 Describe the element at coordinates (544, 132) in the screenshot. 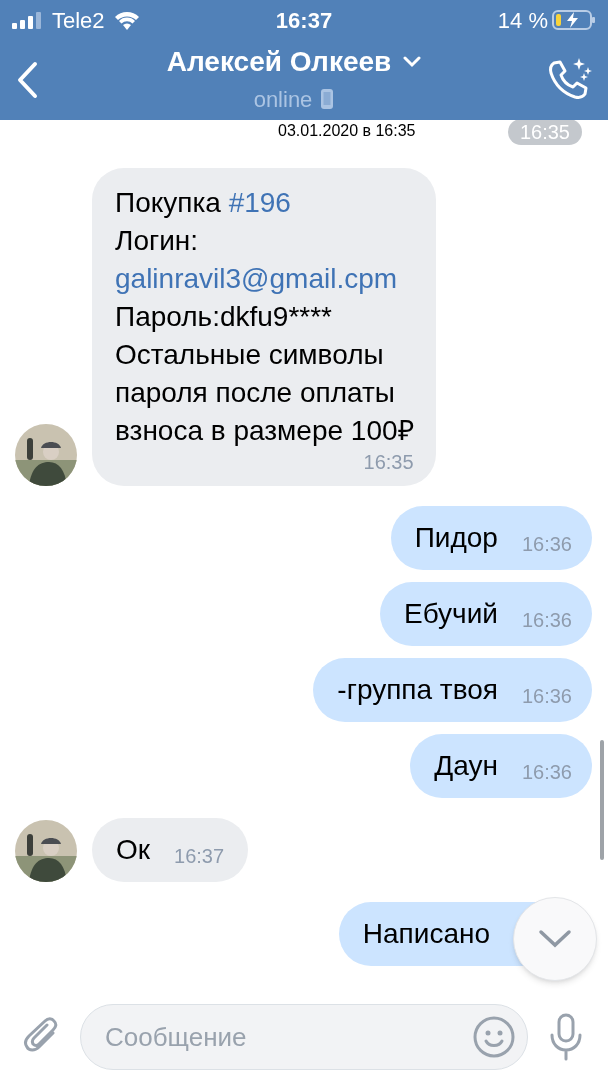

I see `time-pill: 16:35` at that location.